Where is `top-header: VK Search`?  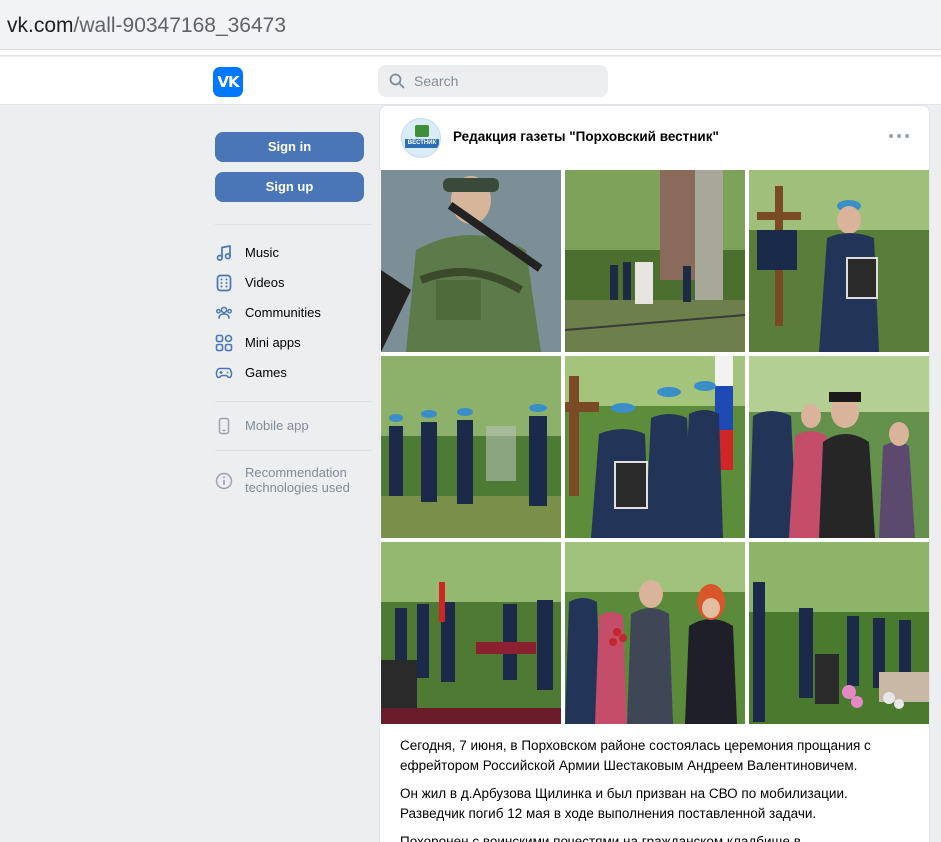
top-header: VK Search is located at coordinates (470, 81).